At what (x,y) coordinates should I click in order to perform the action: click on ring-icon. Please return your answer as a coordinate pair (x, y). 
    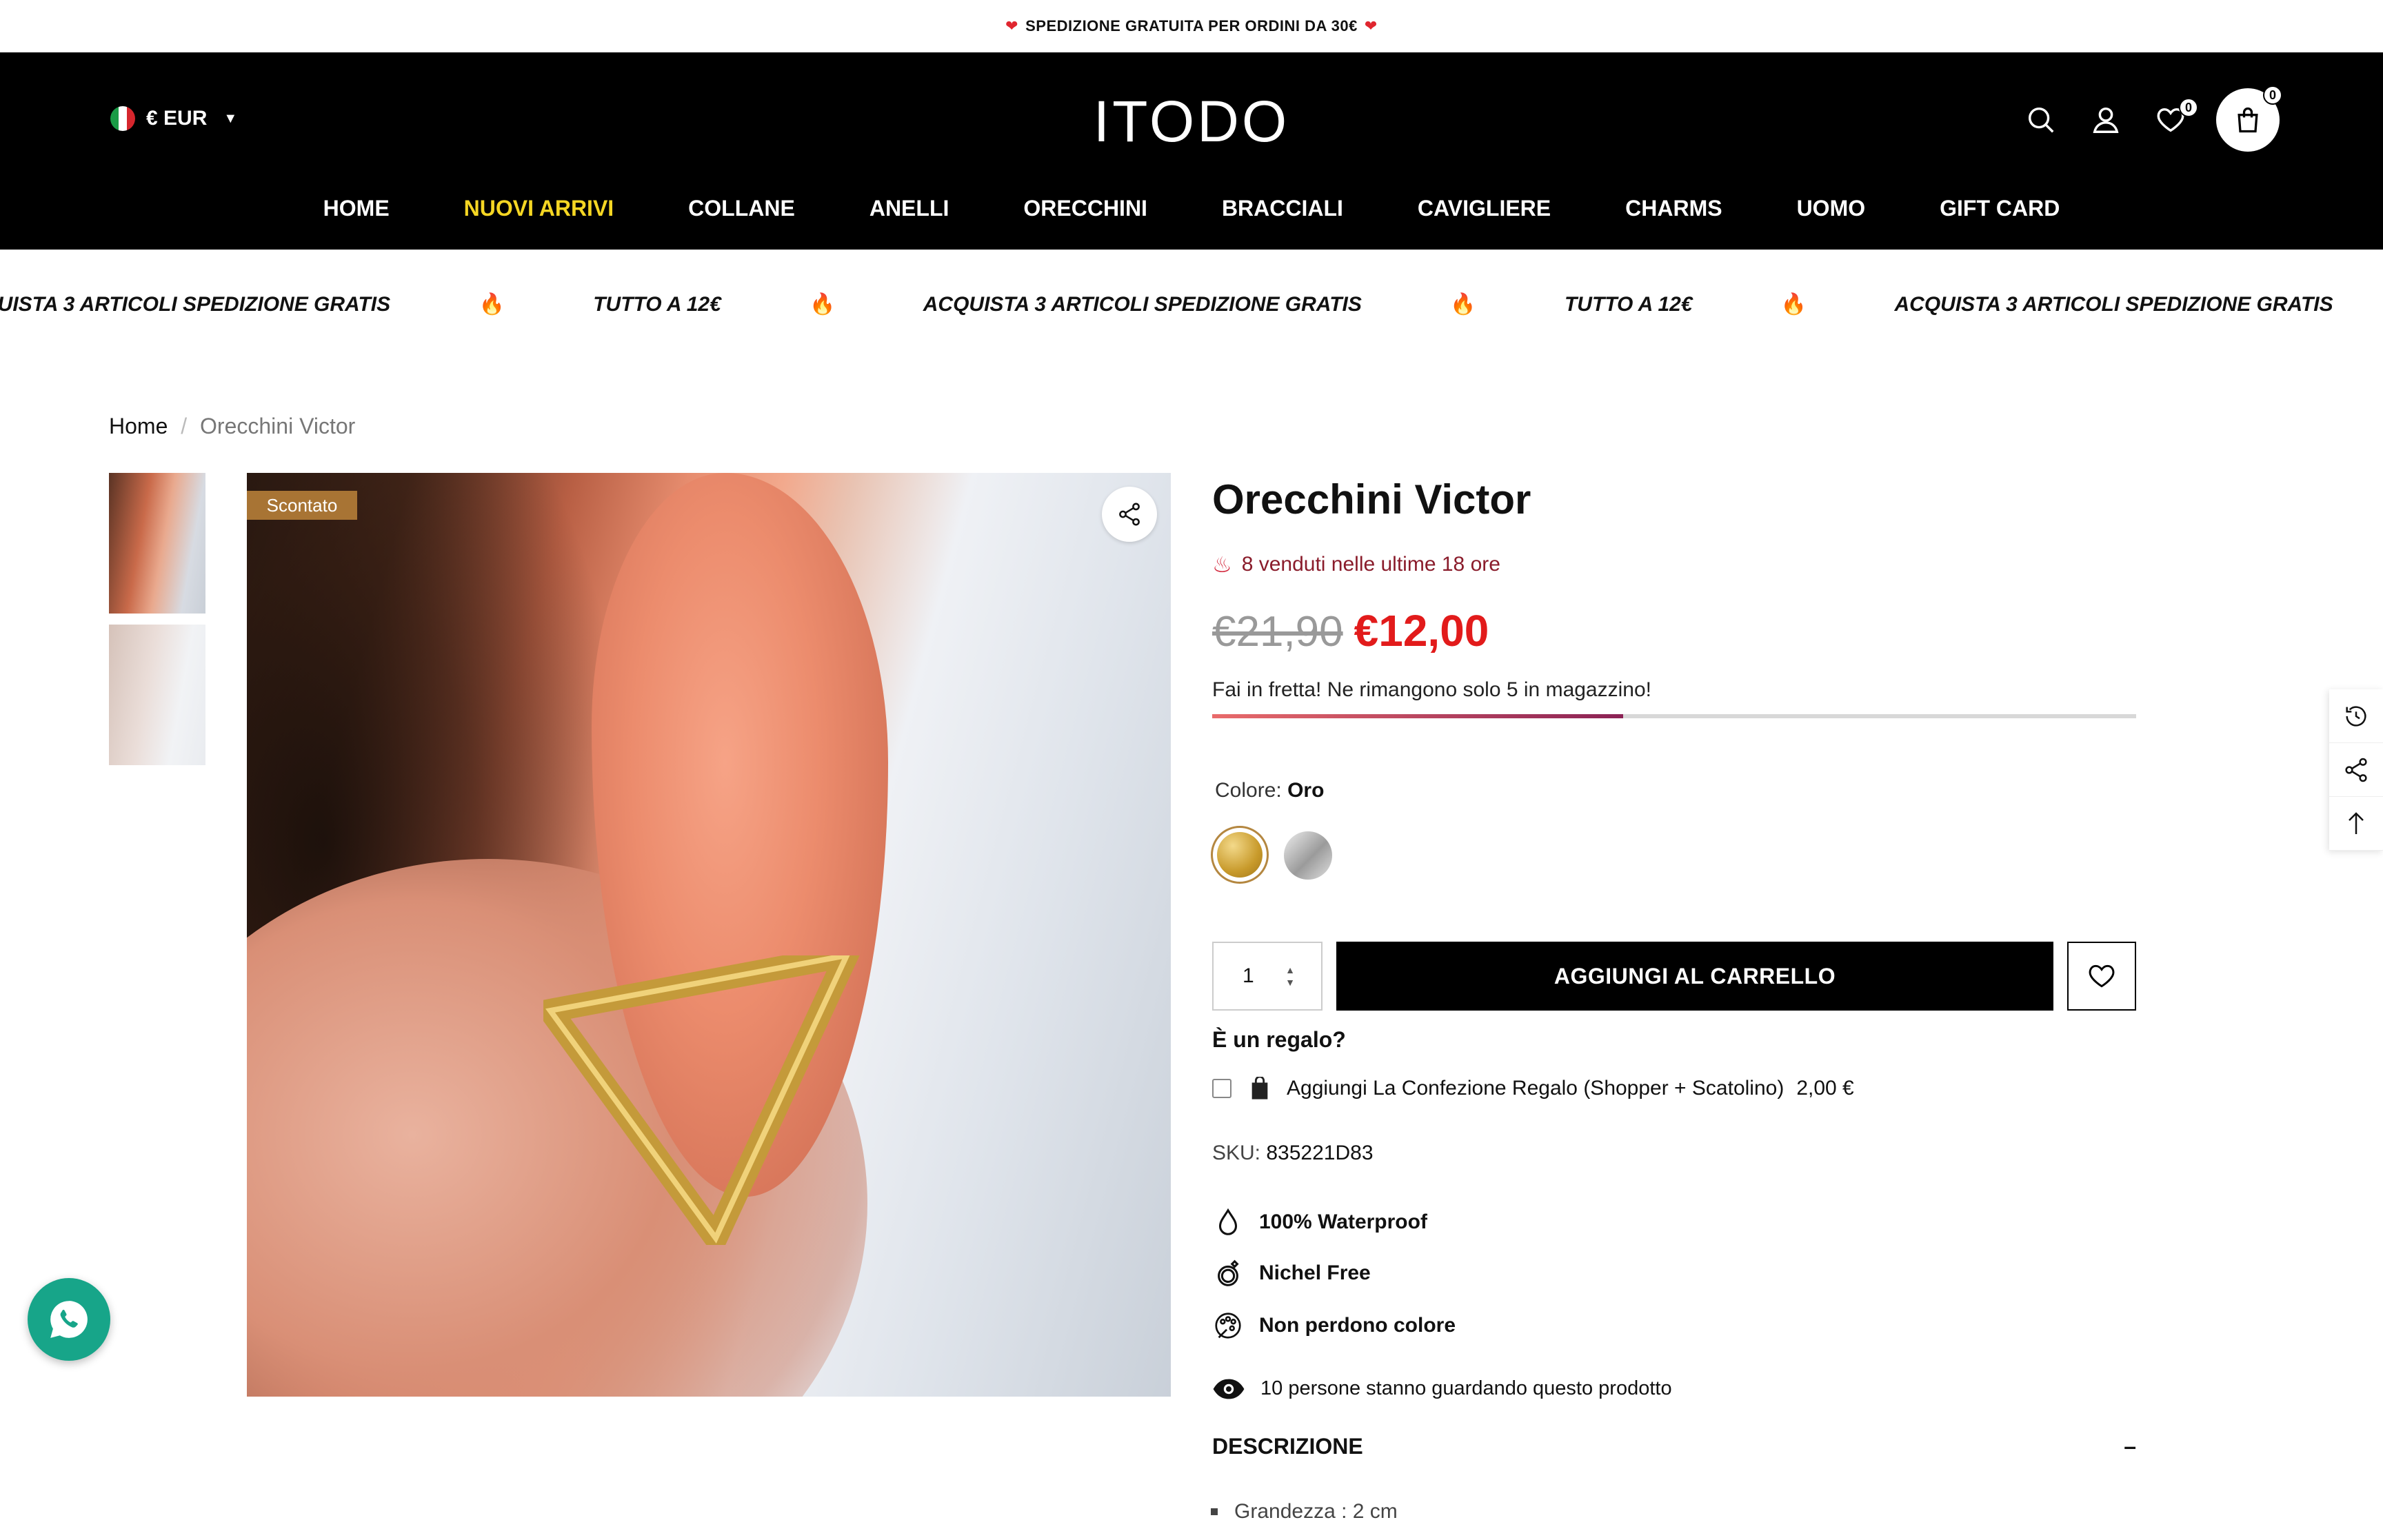
    Looking at the image, I should click on (1228, 1273).